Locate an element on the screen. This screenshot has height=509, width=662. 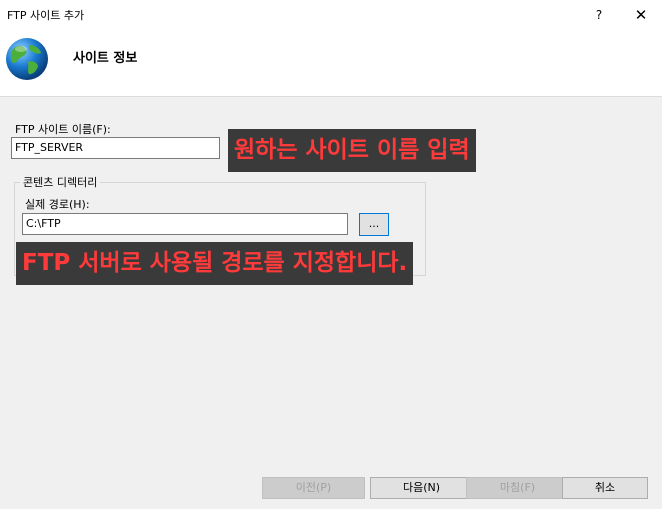
content-directory-legend: 콘텐츠 디렉터리 is located at coordinates (60, 182).